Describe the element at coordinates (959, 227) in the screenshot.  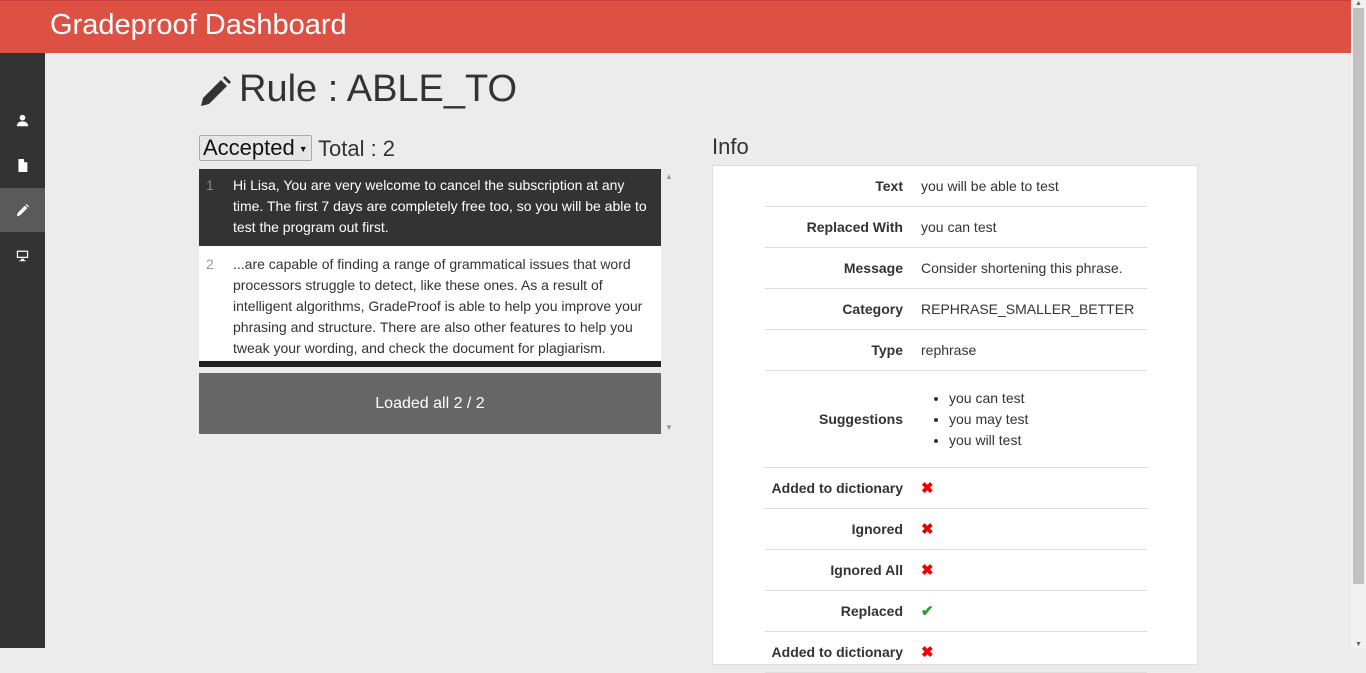
I see `info-value: you can test` at that location.